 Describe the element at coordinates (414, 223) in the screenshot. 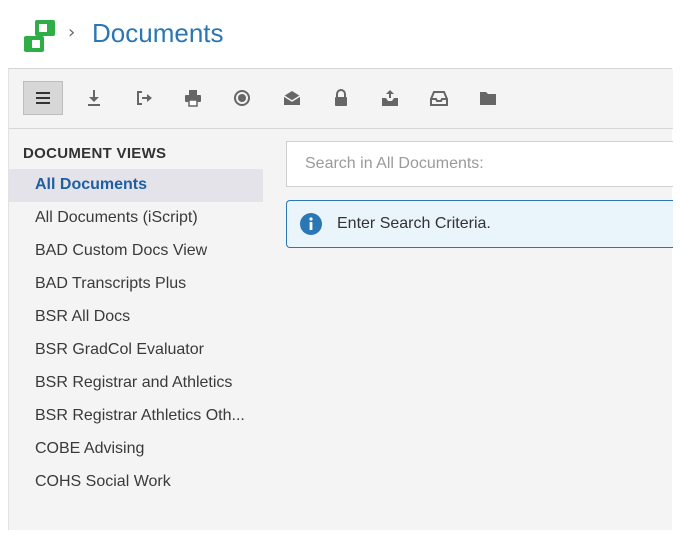

I see `info-message-text: Enter Search Criteria.` at that location.